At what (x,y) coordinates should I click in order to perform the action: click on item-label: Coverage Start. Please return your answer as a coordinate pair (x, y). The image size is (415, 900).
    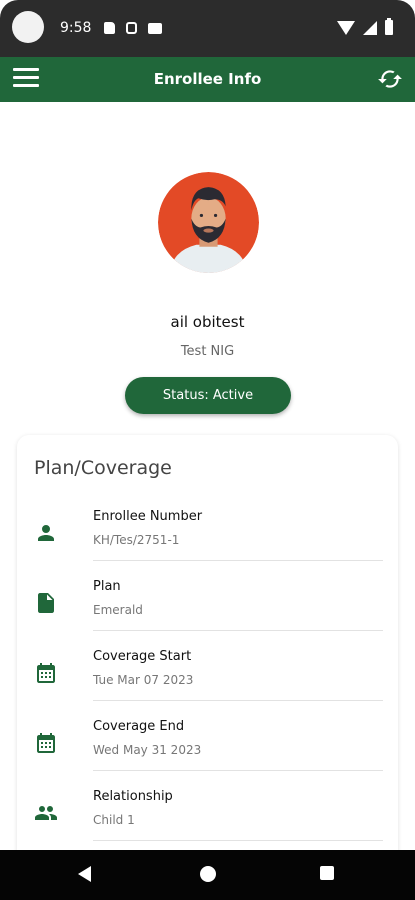
    Looking at the image, I should click on (142, 656).